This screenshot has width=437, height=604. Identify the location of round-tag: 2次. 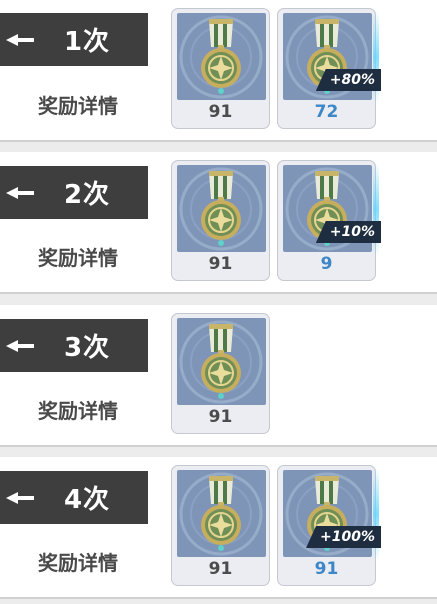
(74, 192).